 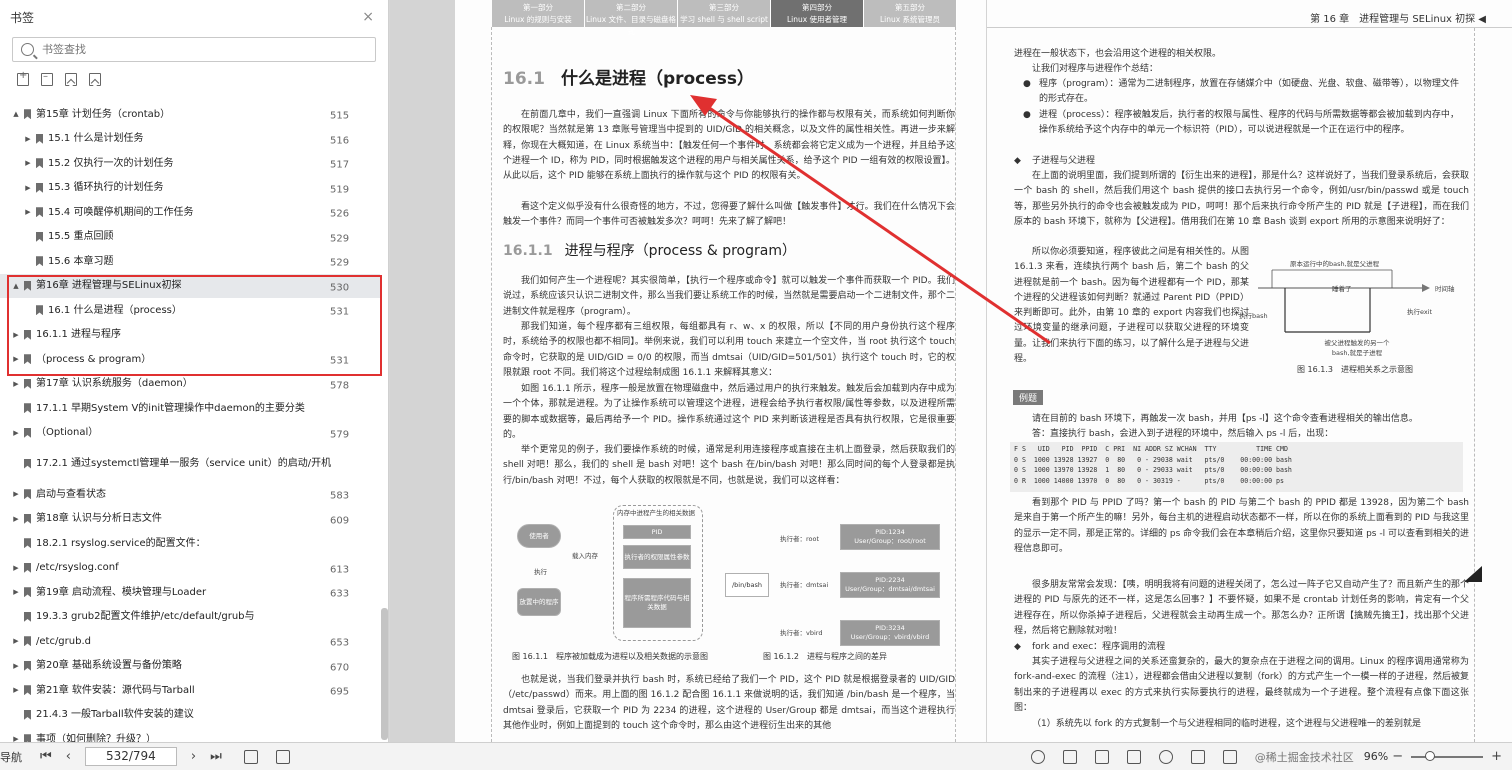 What do you see at coordinates (282, 756) in the screenshot?
I see `rotate-icon` at bounding box center [282, 756].